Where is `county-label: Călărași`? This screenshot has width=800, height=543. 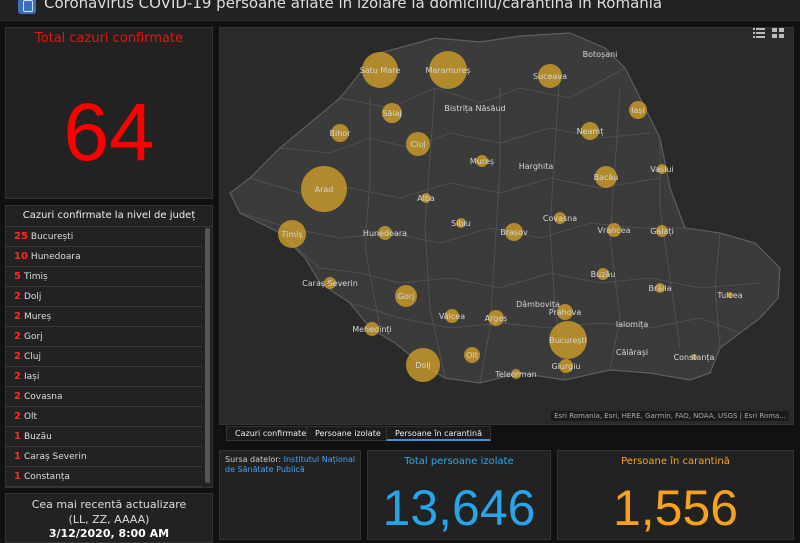 county-label: Călărași is located at coordinates (632, 353).